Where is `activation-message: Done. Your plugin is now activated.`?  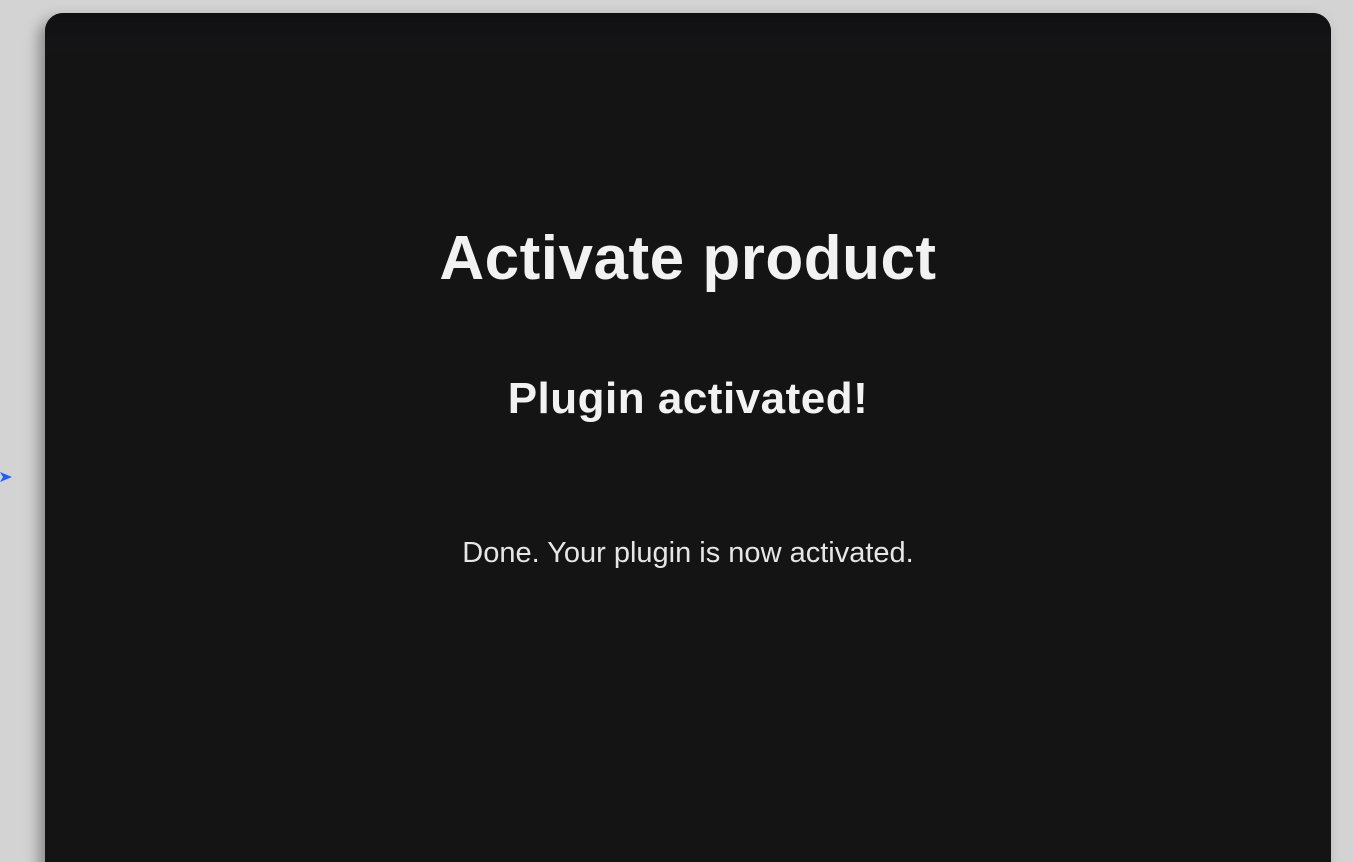 activation-message: Done. Your plugin is now activated. is located at coordinates (688, 553).